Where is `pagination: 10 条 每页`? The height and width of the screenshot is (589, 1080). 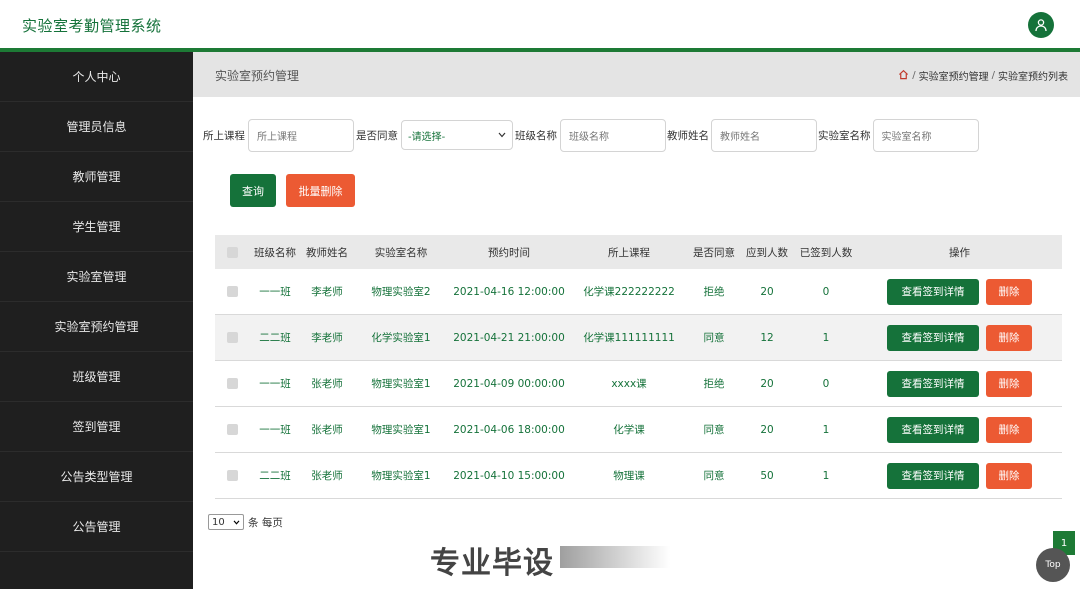
pagination: 10 条 每页 is located at coordinates (245, 522).